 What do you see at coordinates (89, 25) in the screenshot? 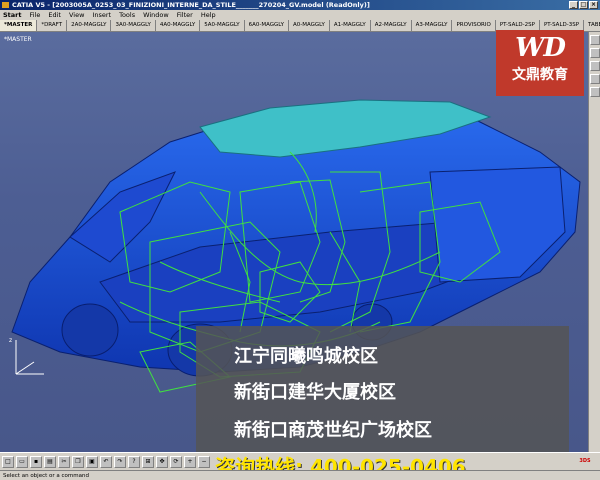
I see `tab-2a0-maggly: 2A0-MAGGLY` at bounding box center [89, 25].